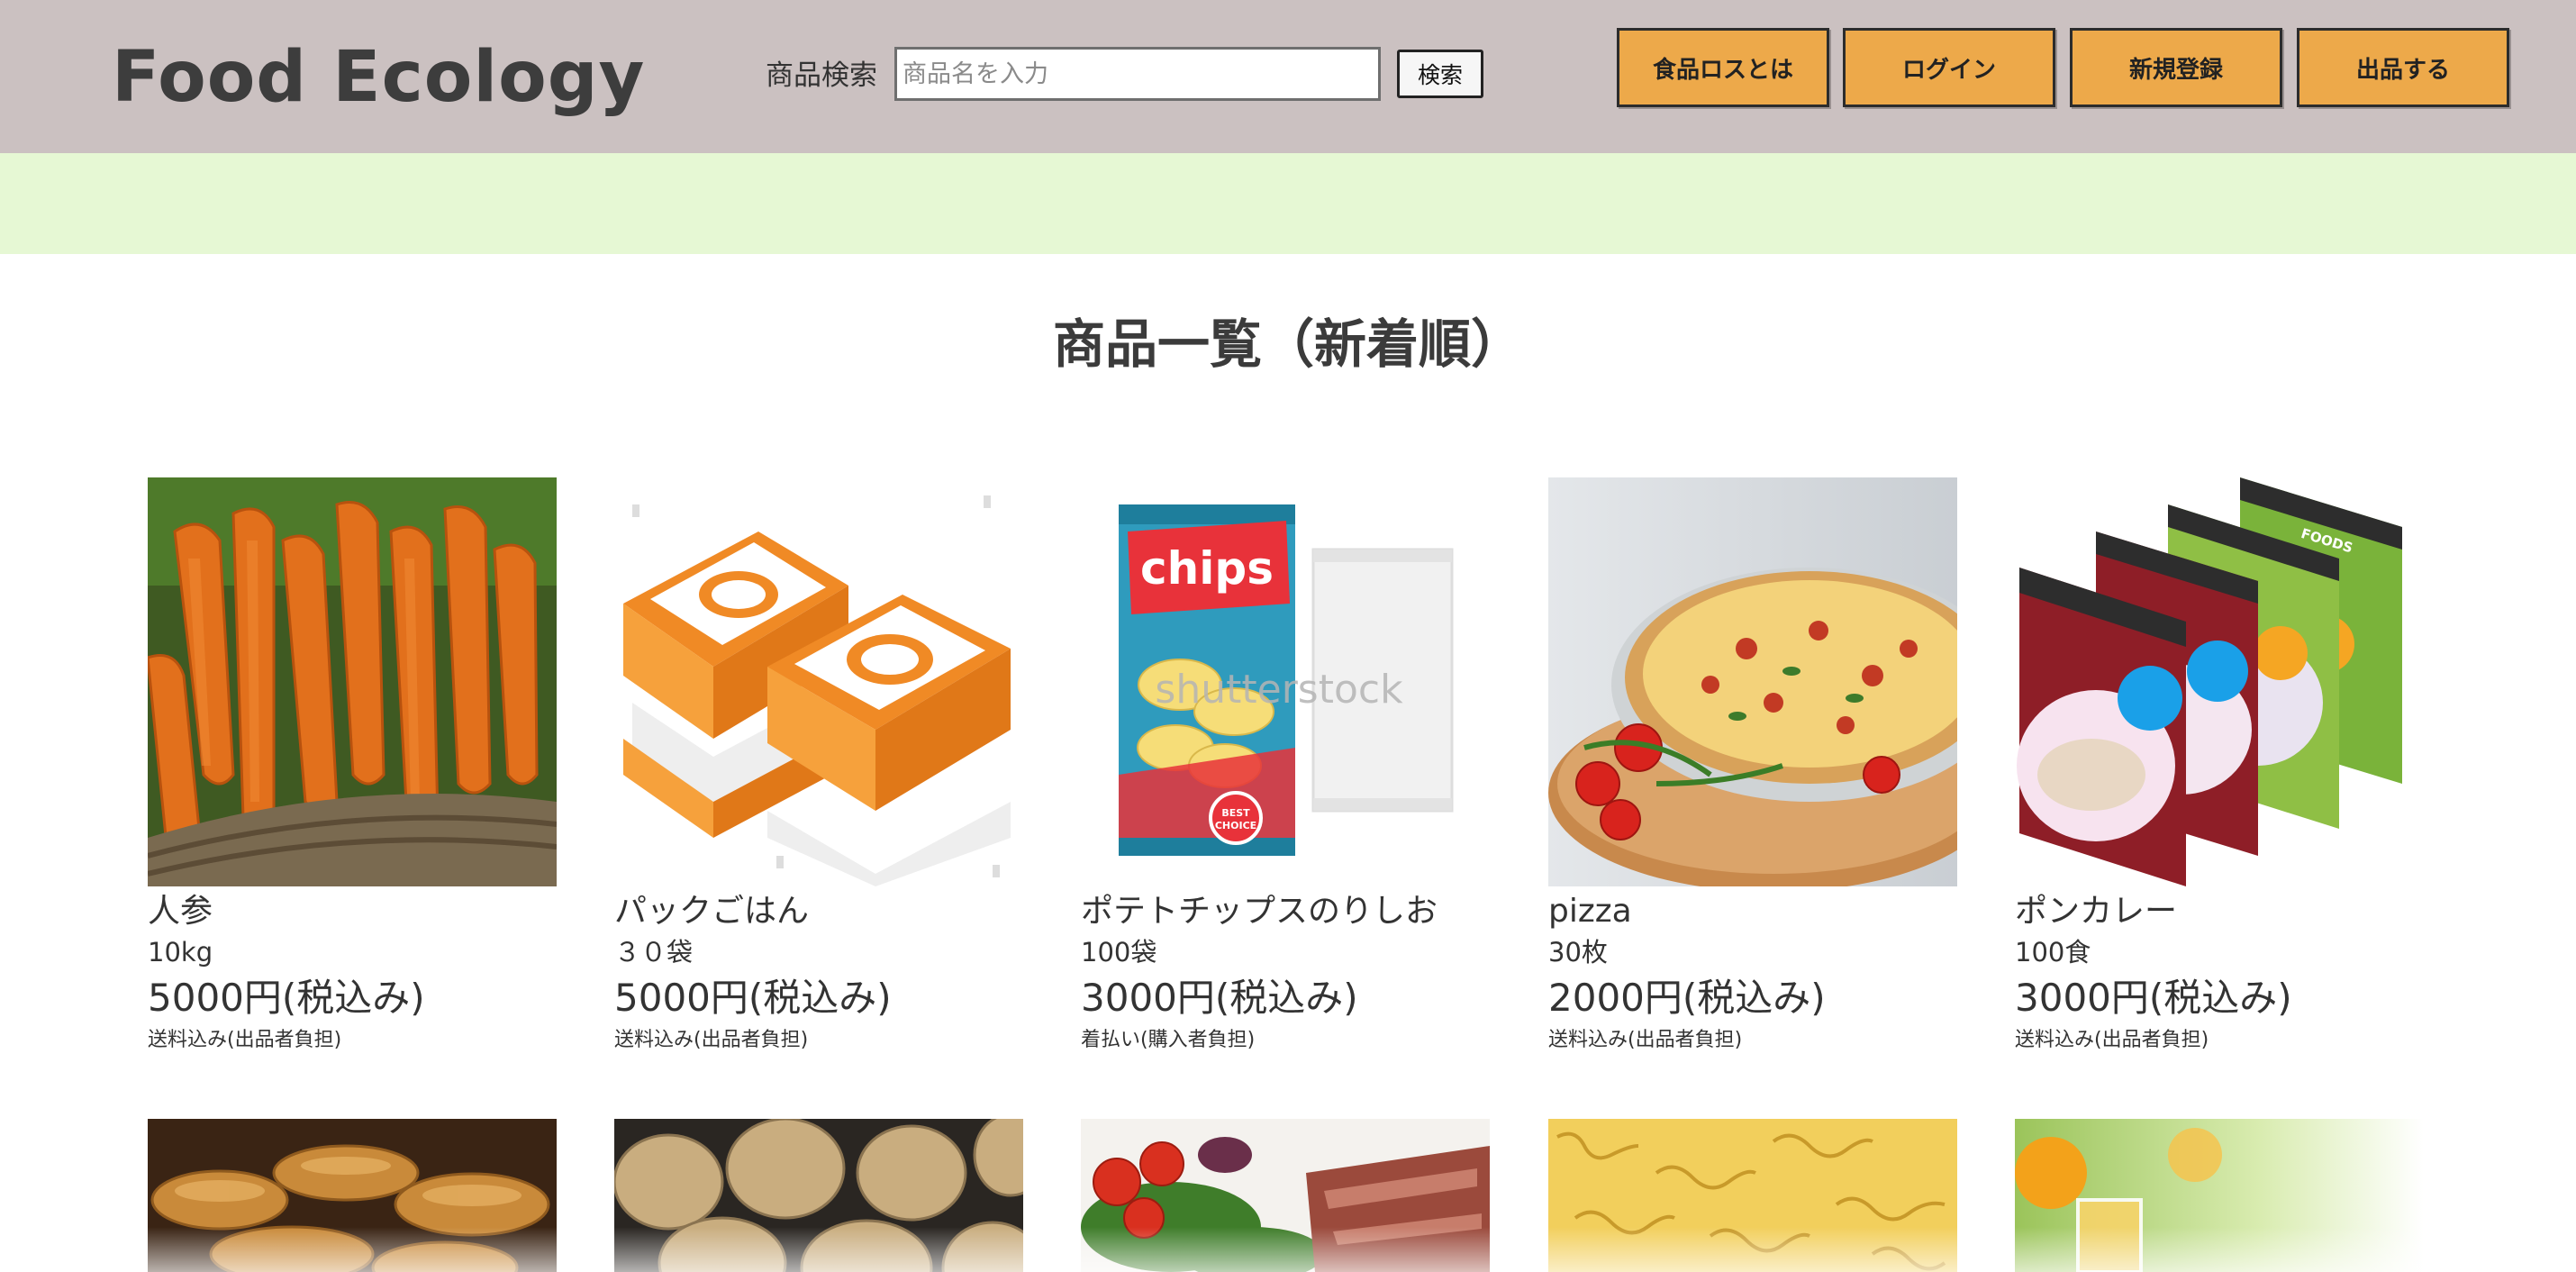 The image size is (2576, 1272). Describe the element at coordinates (1137, 74) in the screenshot. I see `search-input` at that location.